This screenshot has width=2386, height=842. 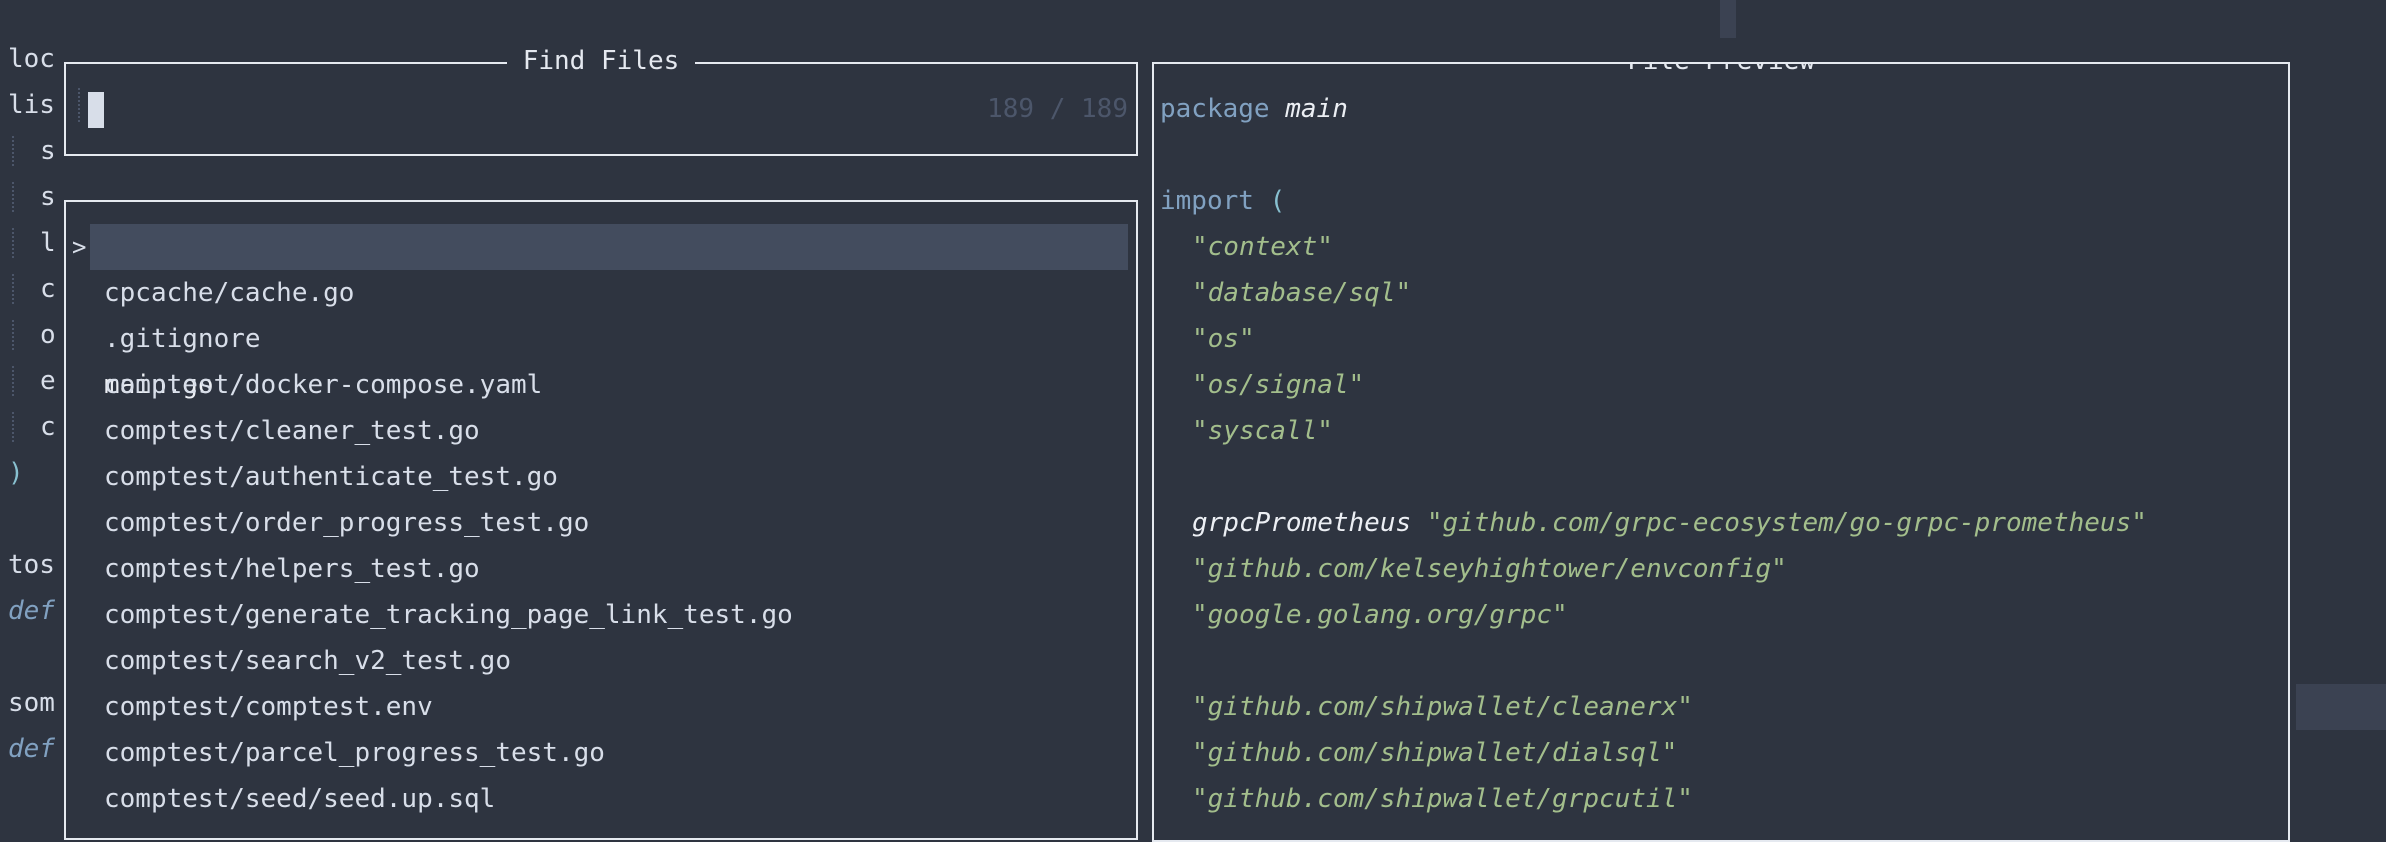 What do you see at coordinates (182, 339) in the screenshot?
I see `result-item-label: .gitignore` at bounding box center [182, 339].